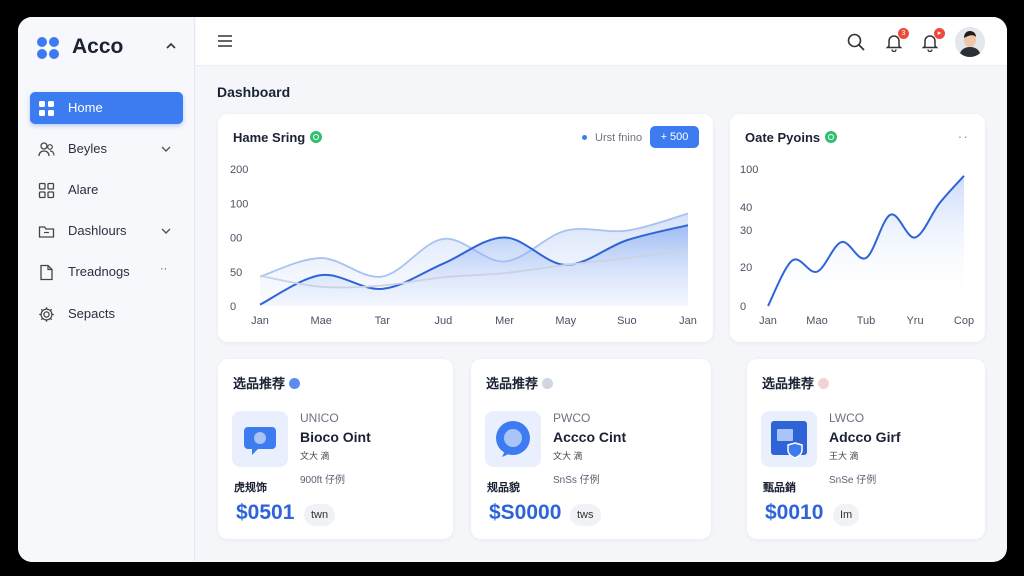 Image resolution: width=1024 pixels, height=576 pixels. What do you see at coordinates (239, 170) in the screenshot?
I see `y-tick-label: 200` at bounding box center [239, 170].